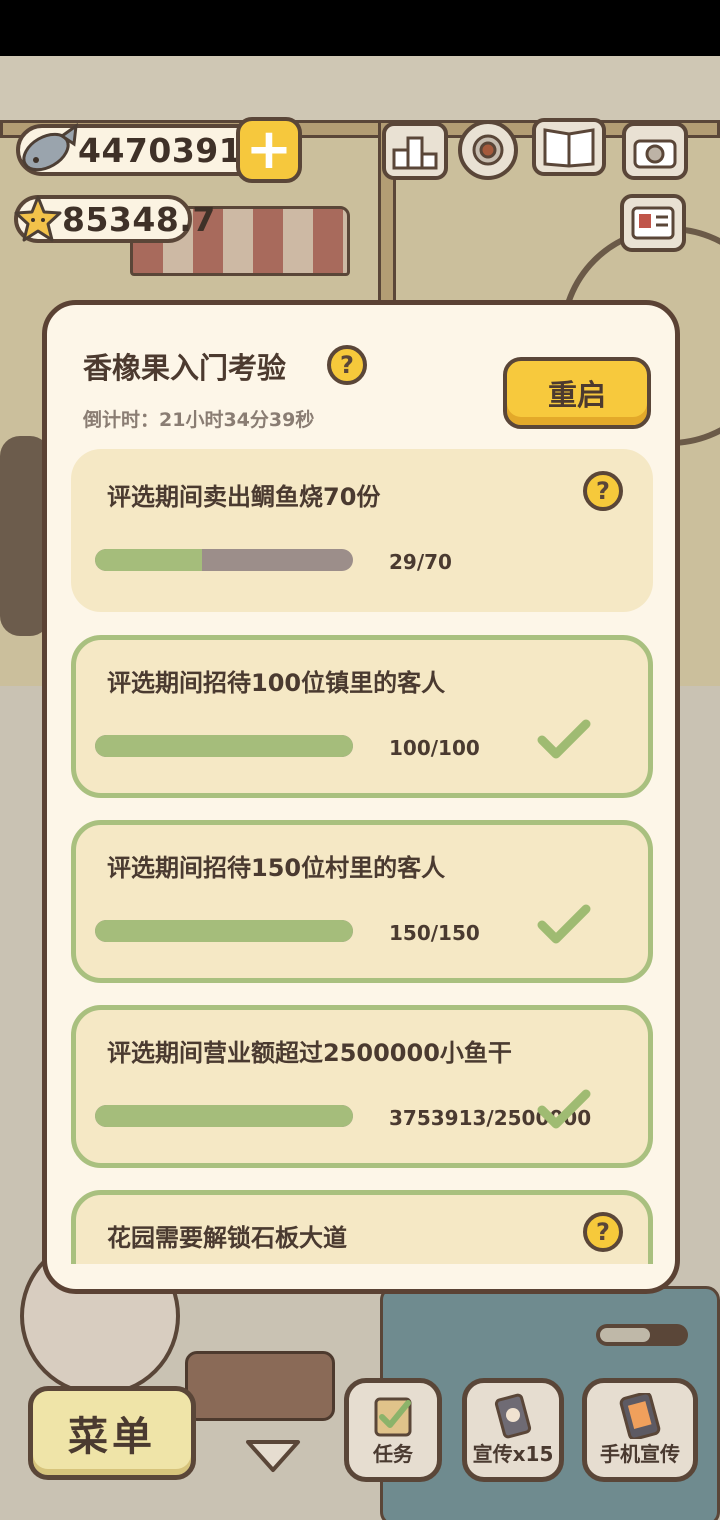 The width and height of the screenshot is (720, 1520). I want to click on task-text: 花园需要解锁石板大道, so click(227, 1238).